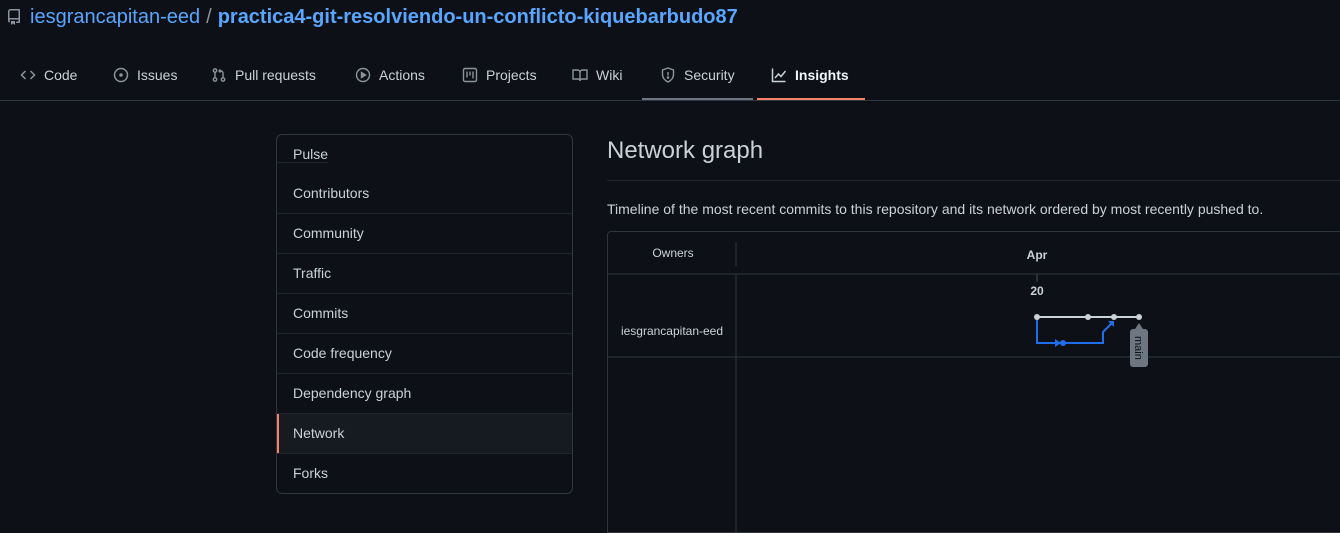  I want to click on owner-row-label: iesgrancapitan-eed, so click(672, 331).